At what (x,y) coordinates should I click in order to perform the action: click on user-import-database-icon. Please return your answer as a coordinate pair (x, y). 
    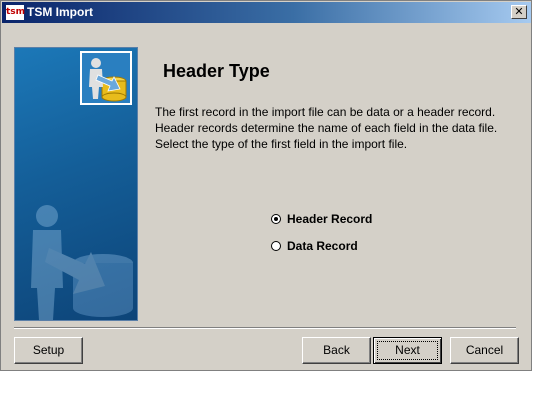
    Looking at the image, I should click on (106, 78).